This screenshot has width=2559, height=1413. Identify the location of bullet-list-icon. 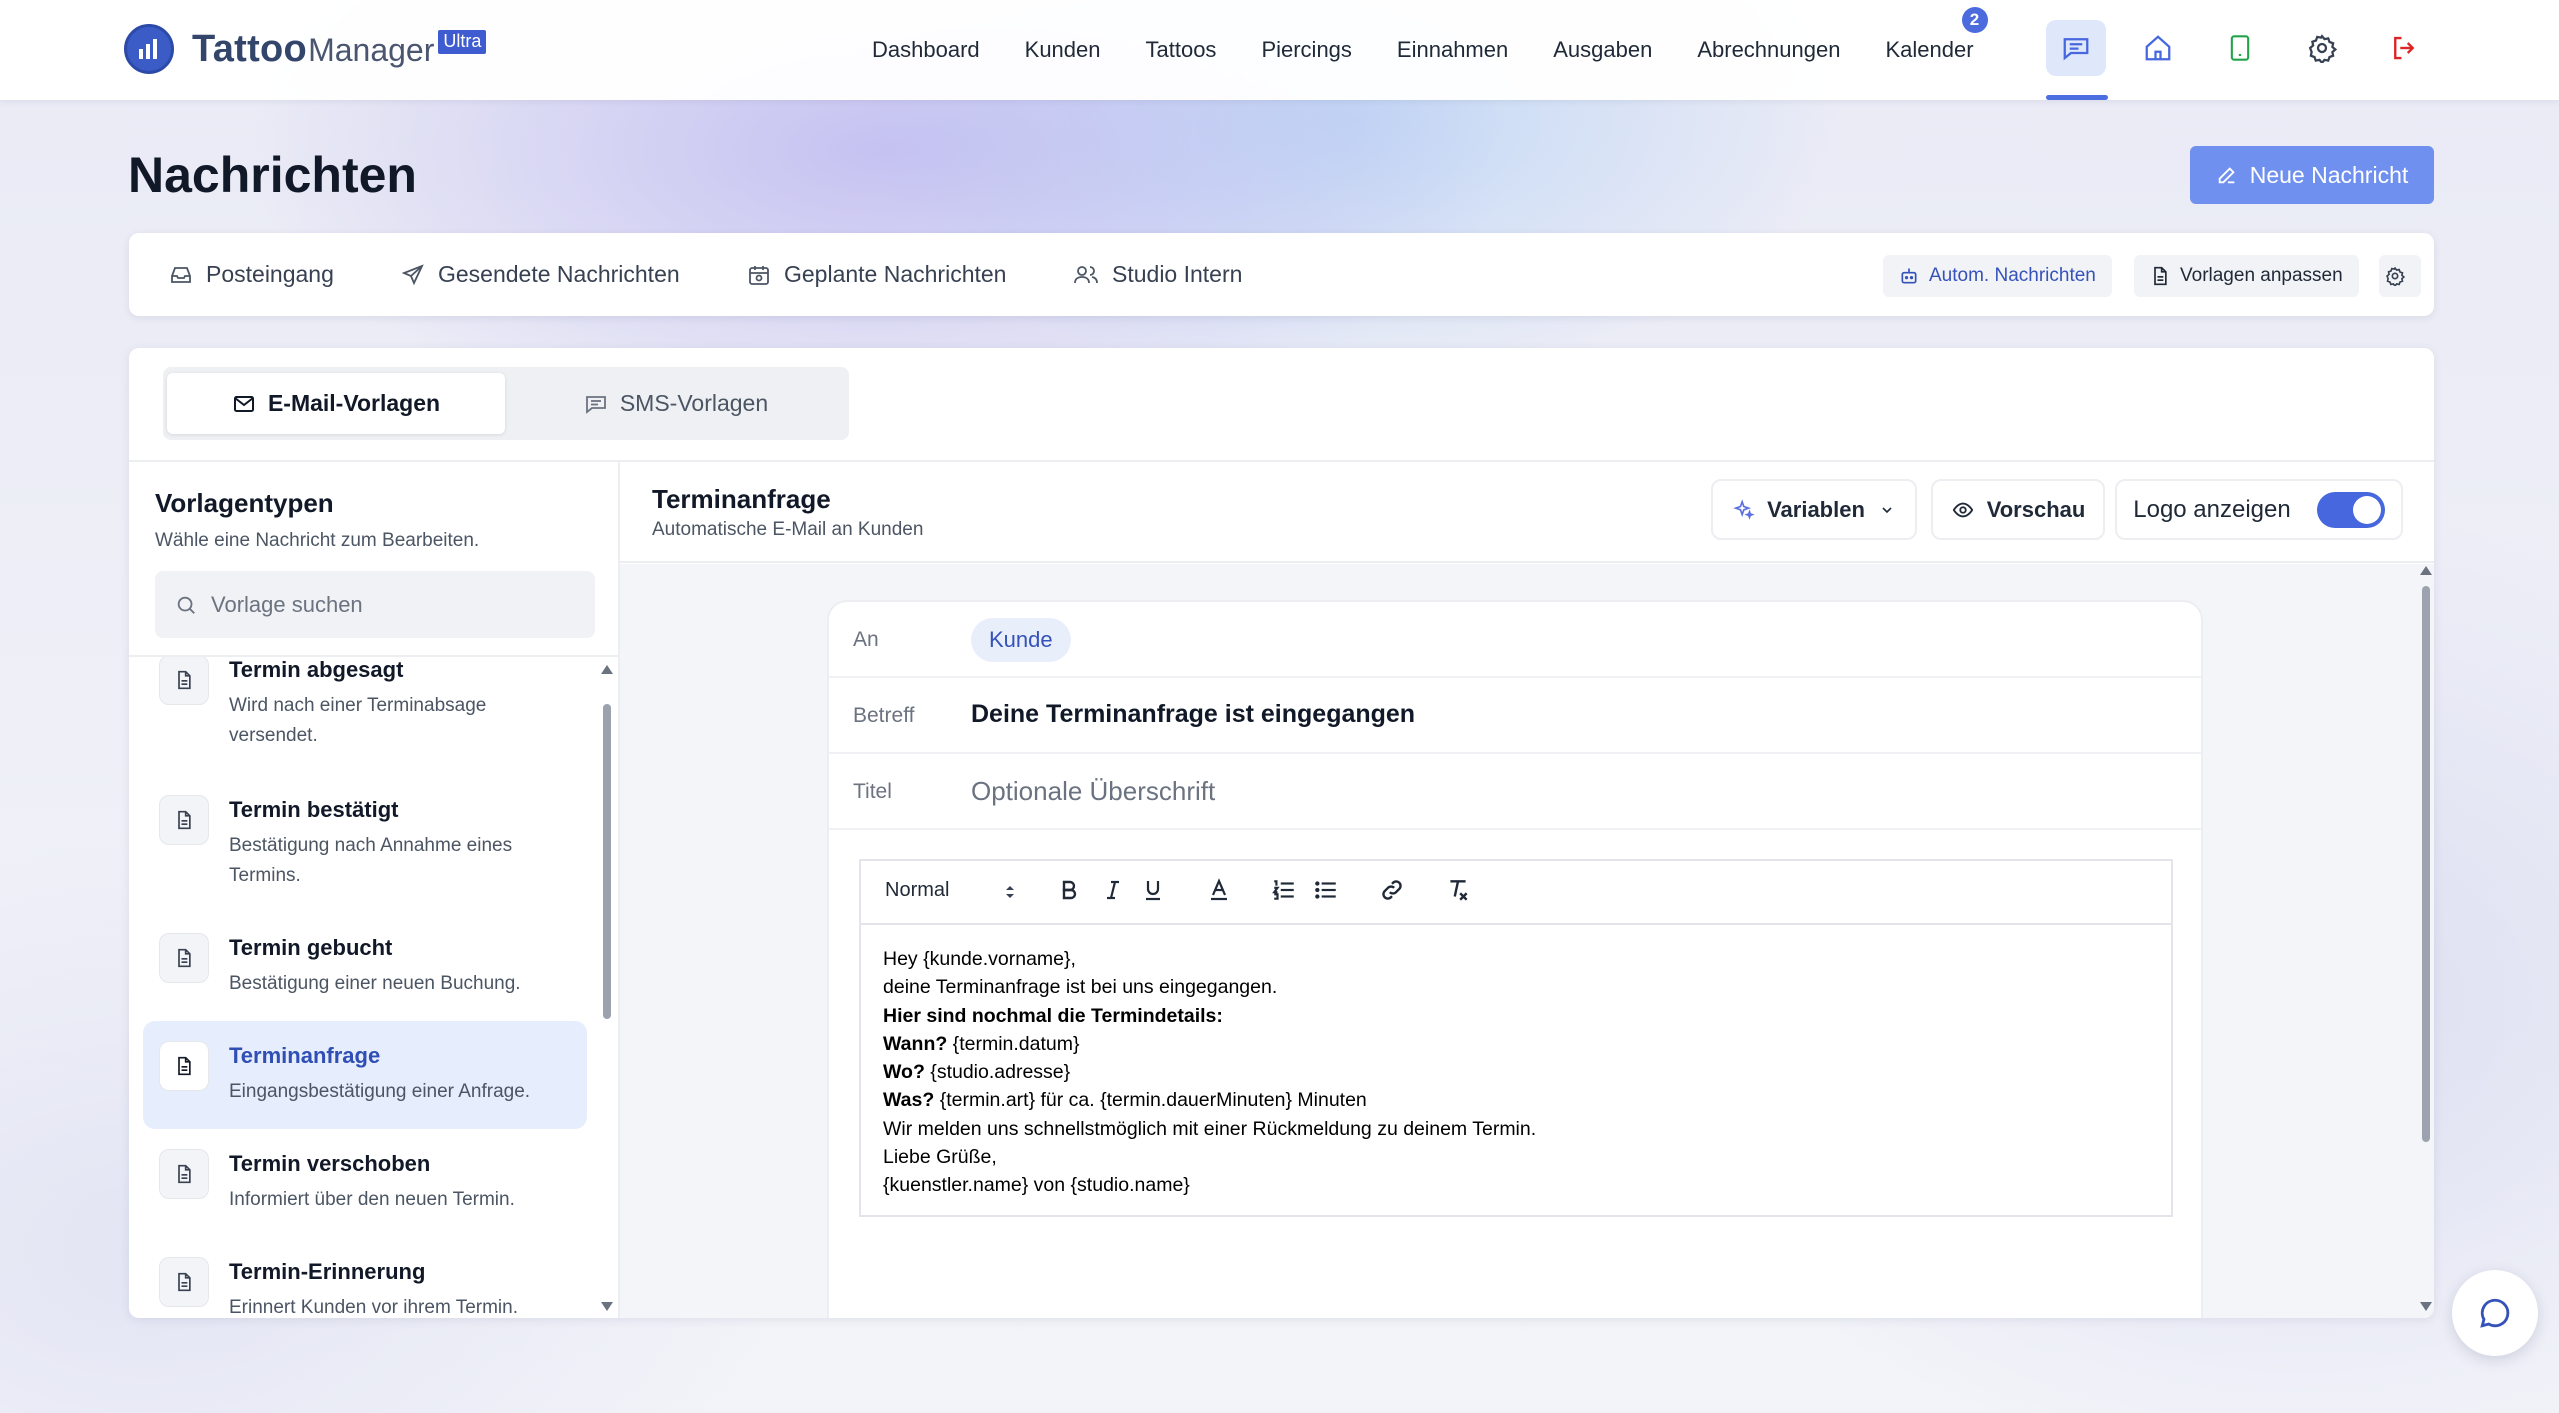
(1326, 892).